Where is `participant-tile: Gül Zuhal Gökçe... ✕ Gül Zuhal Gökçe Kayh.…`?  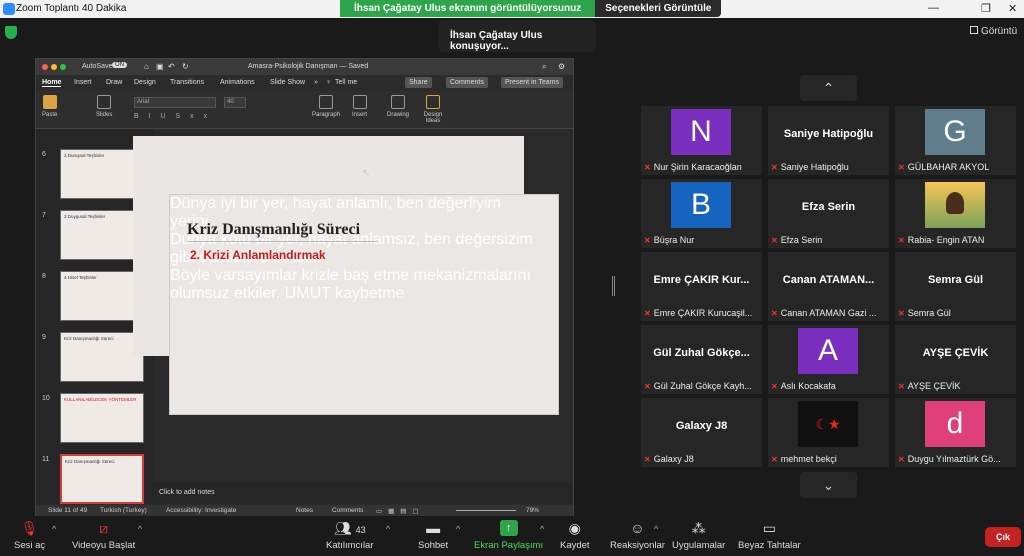
participant-tile: Gül Zuhal Gökçe... ✕ Gül Zuhal Gökçe Kayh.… is located at coordinates (701, 359).